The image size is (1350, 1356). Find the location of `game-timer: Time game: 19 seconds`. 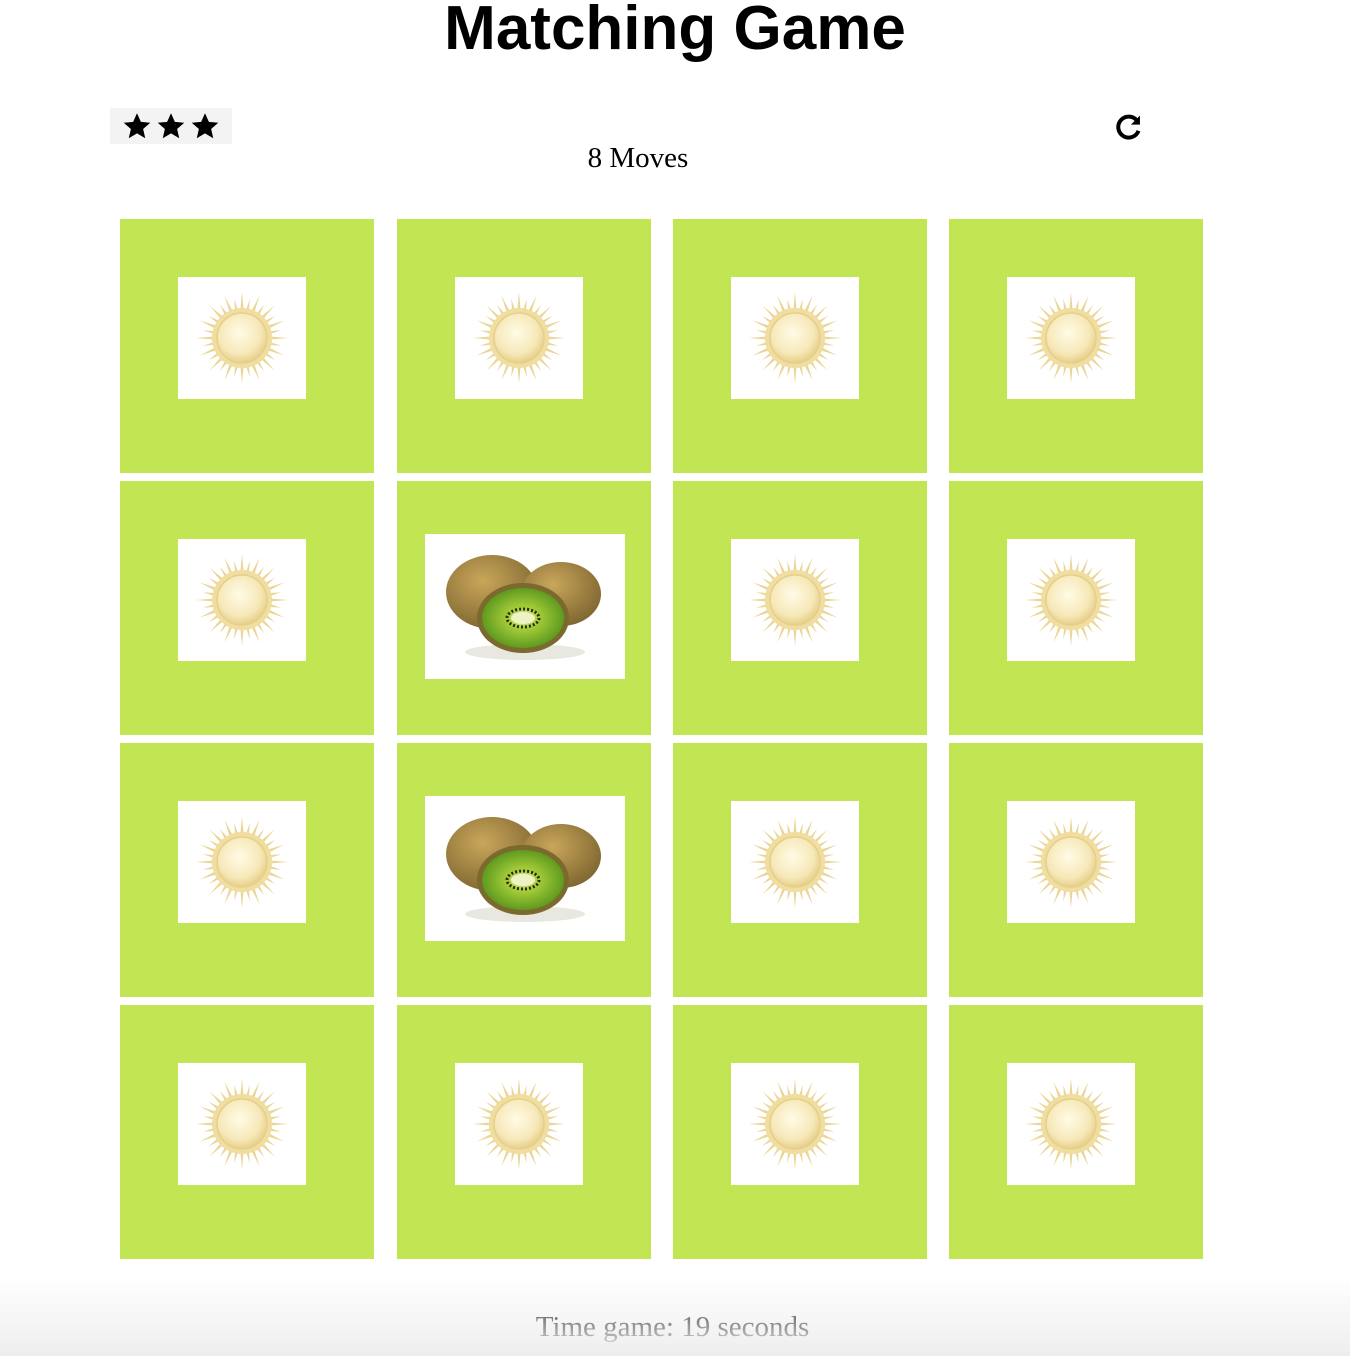

game-timer: Time game: 19 seconds is located at coordinates (672, 1327).